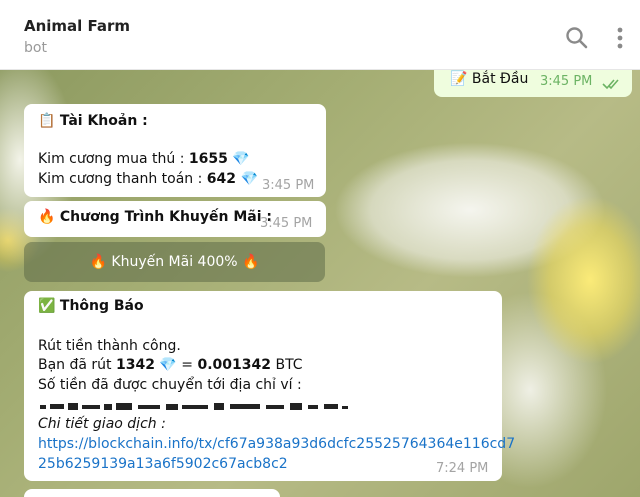 This screenshot has width=640, height=497. What do you see at coordinates (163, 464) in the screenshot?
I see `transaction-link-line2: 25b6259139a13a6f5902c67acb8c2` at bounding box center [163, 464].